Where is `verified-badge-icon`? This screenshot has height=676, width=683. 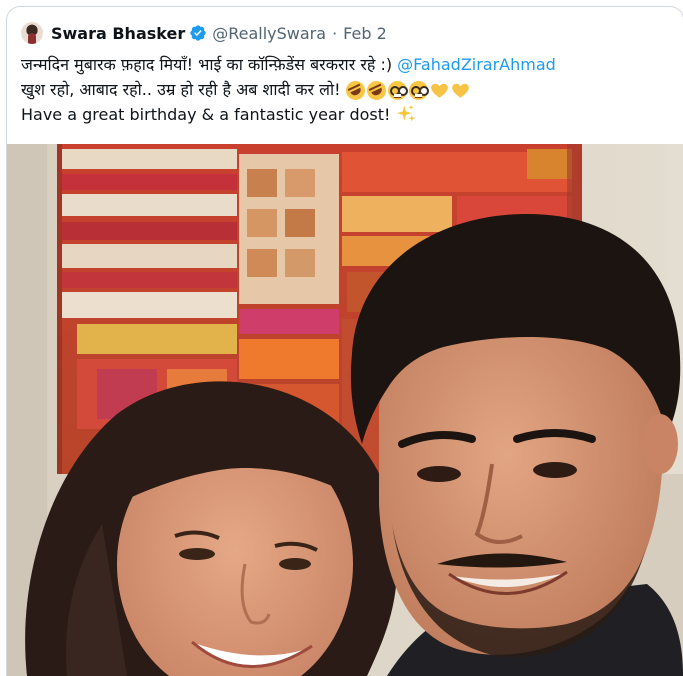 verified-badge-icon is located at coordinates (198, 33).